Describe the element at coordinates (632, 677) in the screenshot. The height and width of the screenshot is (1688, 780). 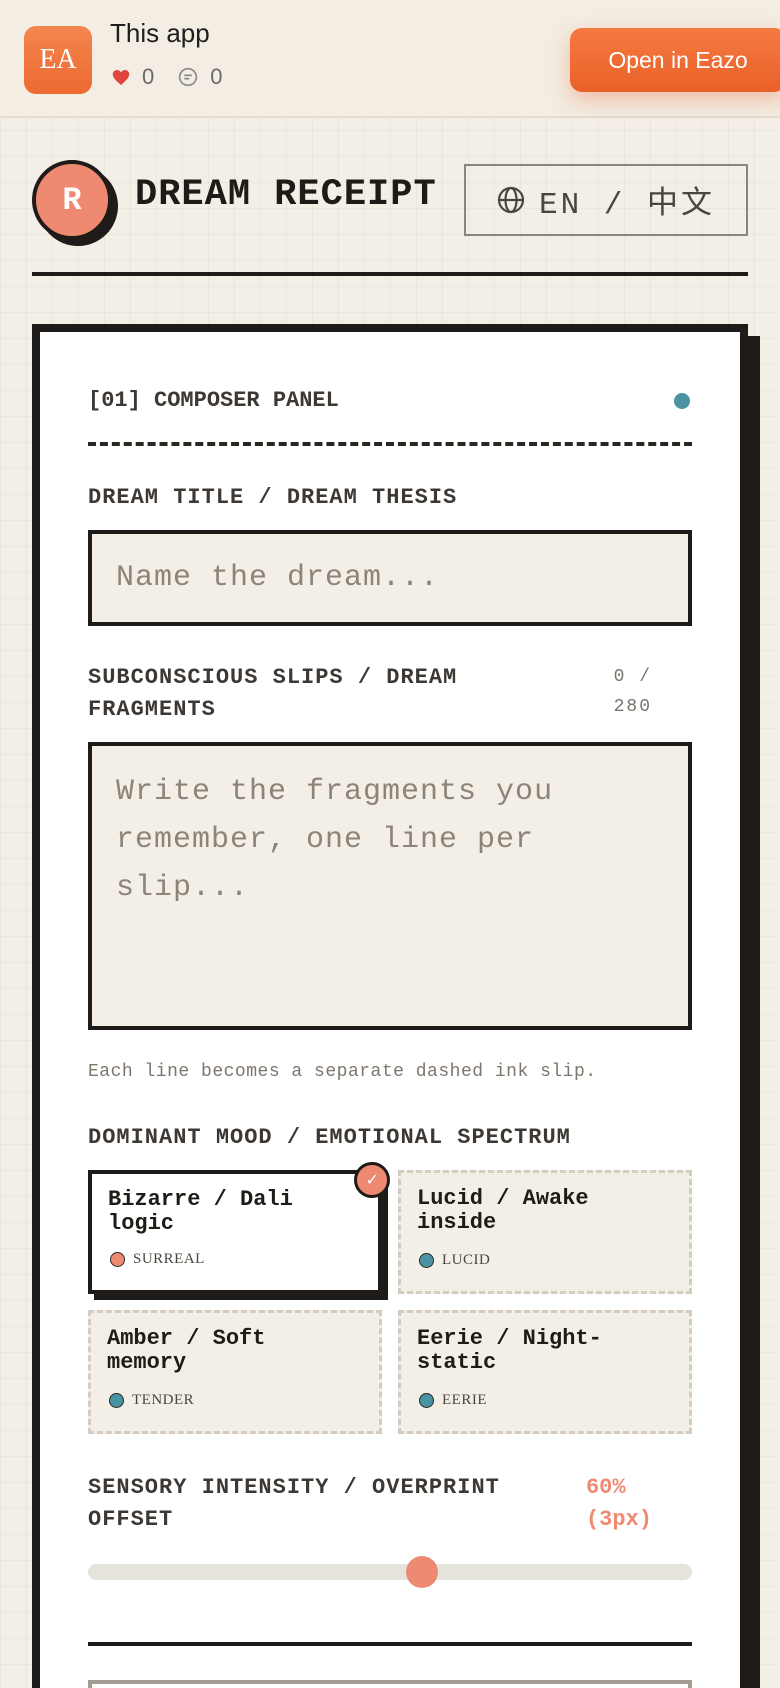
I see `counter-line: 0 /` at that location.